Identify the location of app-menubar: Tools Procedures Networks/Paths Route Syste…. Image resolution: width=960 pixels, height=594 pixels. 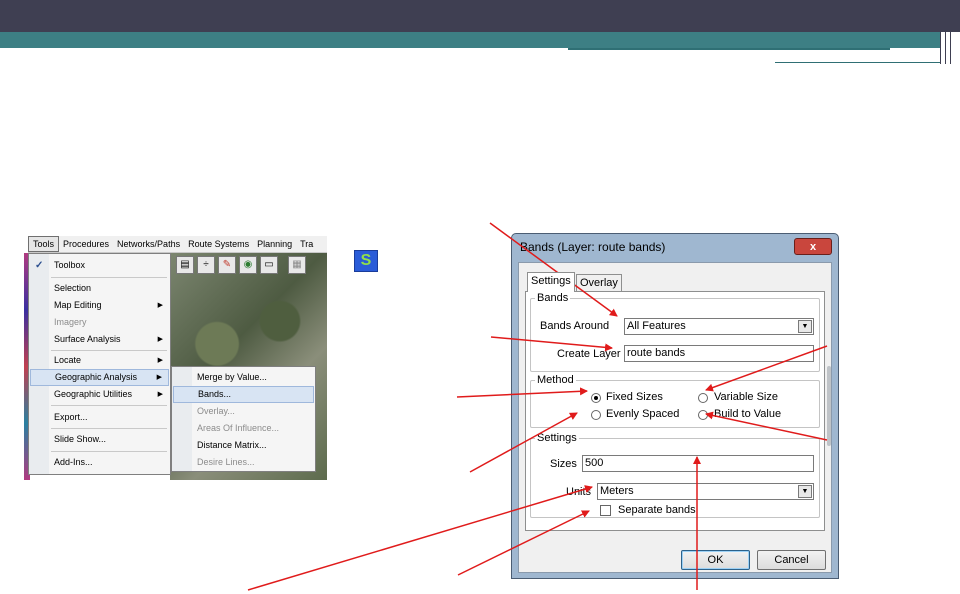
(177, 244).